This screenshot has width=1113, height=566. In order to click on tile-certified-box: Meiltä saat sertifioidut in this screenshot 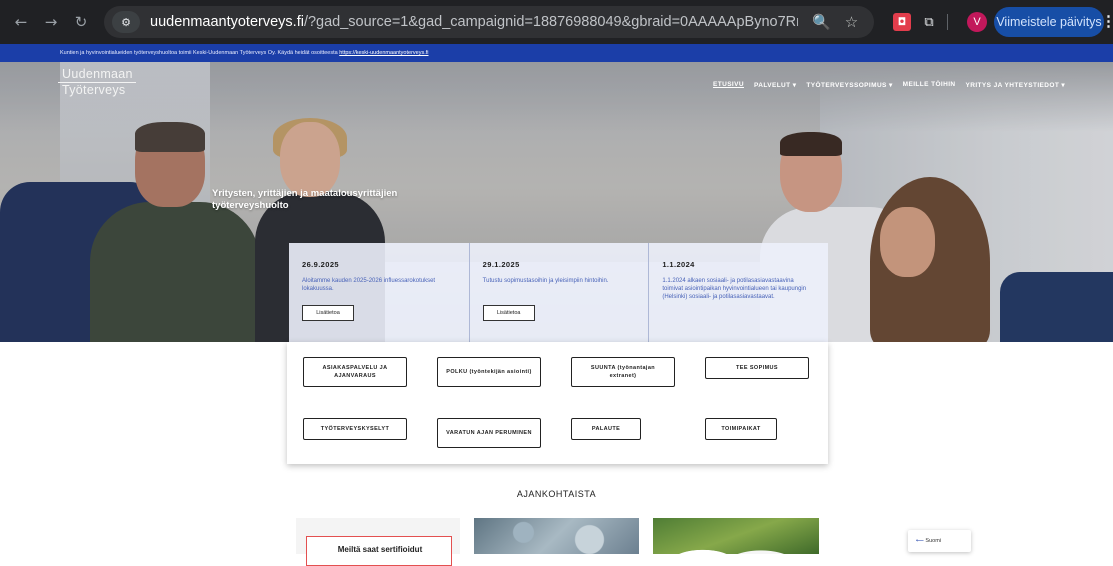, I will do `click(379, 551)`.